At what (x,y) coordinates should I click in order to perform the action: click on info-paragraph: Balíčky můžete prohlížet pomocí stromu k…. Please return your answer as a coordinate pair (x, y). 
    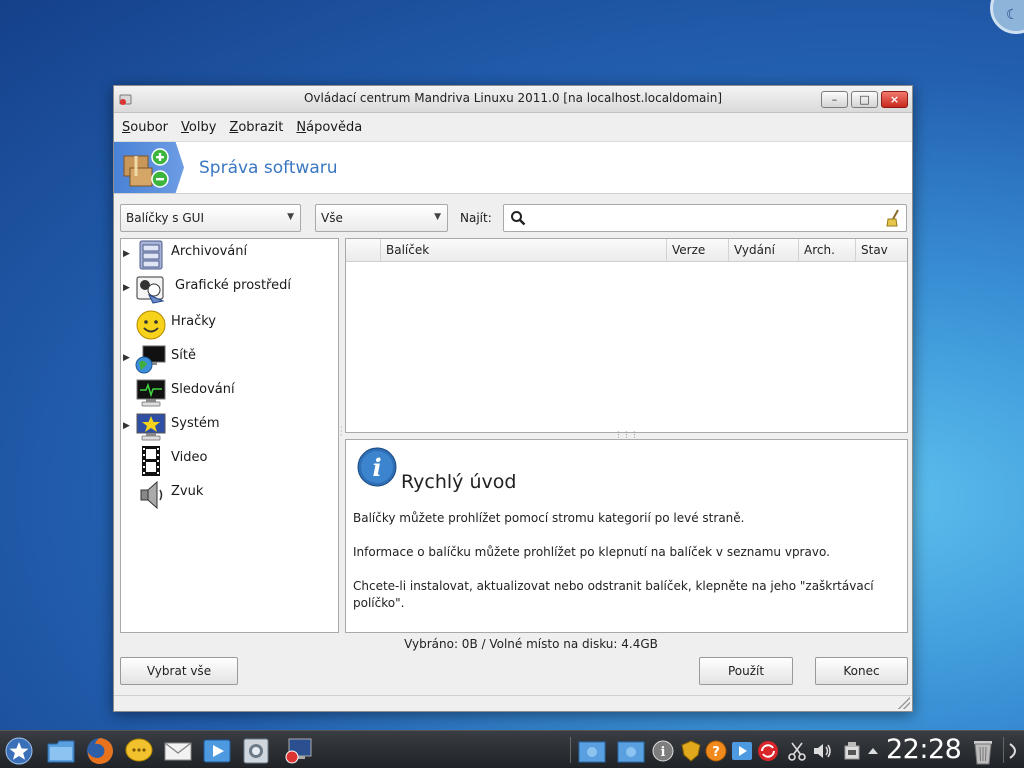
    Looking at the image, I should click on (549, 518).